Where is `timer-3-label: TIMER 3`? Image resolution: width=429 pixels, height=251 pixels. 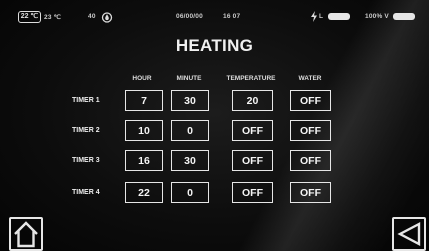
timer-3-label: TIMER 3 is located at coordinates (86, 160).